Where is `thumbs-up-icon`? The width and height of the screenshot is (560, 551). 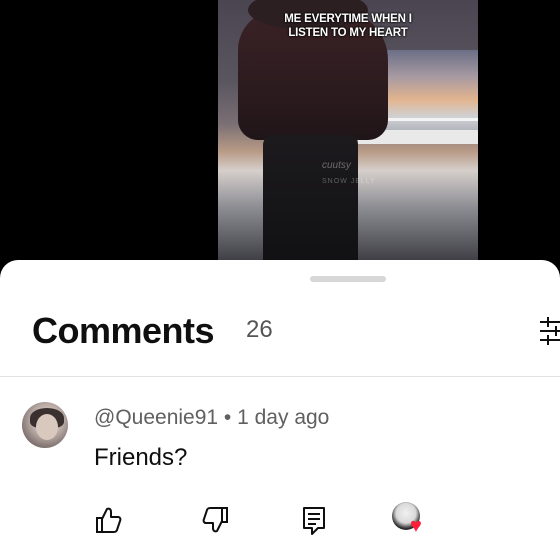
thumbs-up-icon is located at coordinates (109, 520).